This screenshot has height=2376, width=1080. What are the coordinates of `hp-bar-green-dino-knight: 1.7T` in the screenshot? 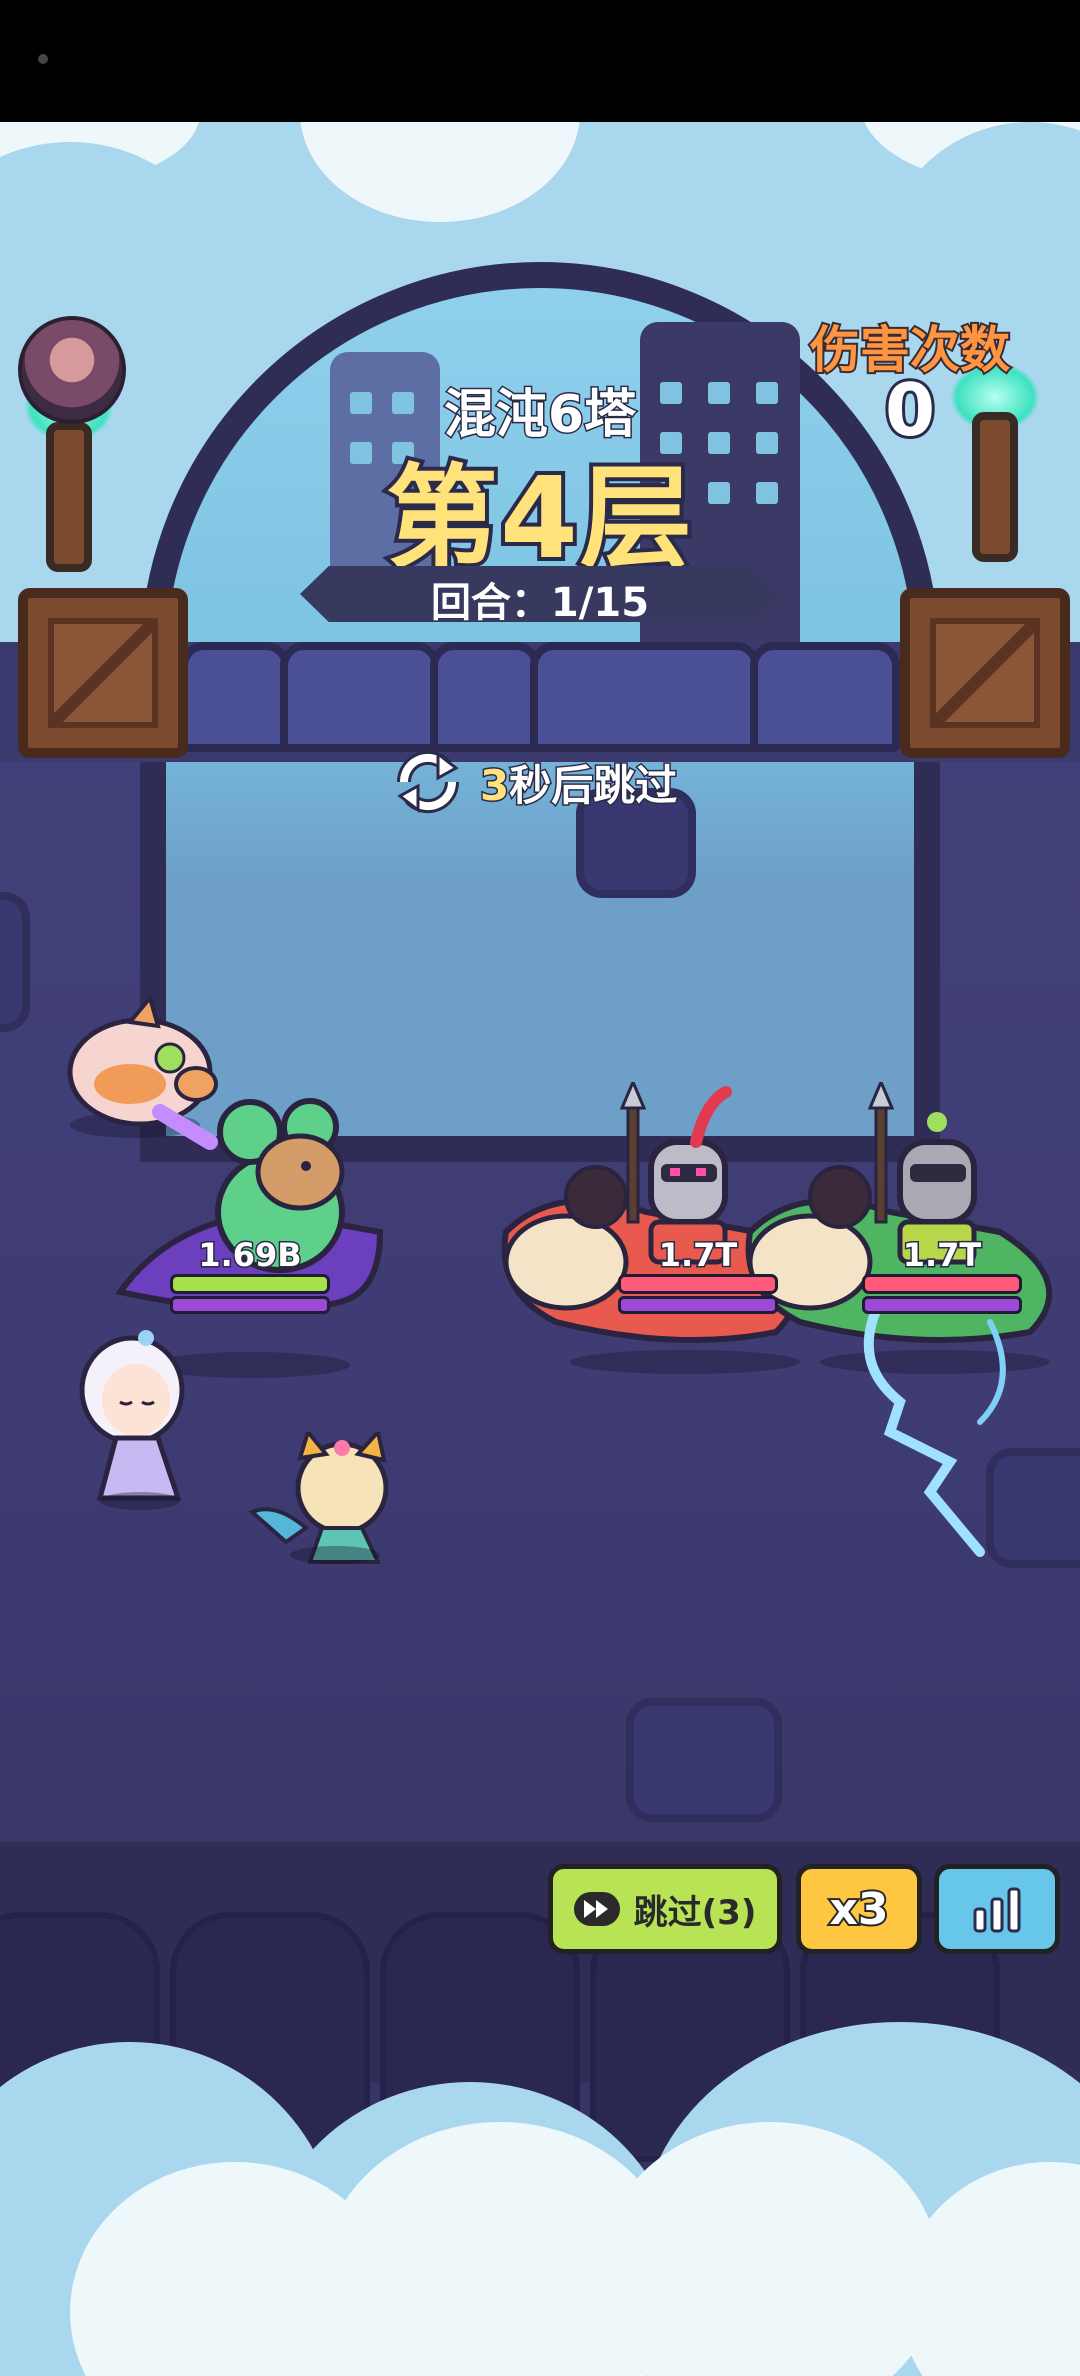 It's located at (942, 1275).